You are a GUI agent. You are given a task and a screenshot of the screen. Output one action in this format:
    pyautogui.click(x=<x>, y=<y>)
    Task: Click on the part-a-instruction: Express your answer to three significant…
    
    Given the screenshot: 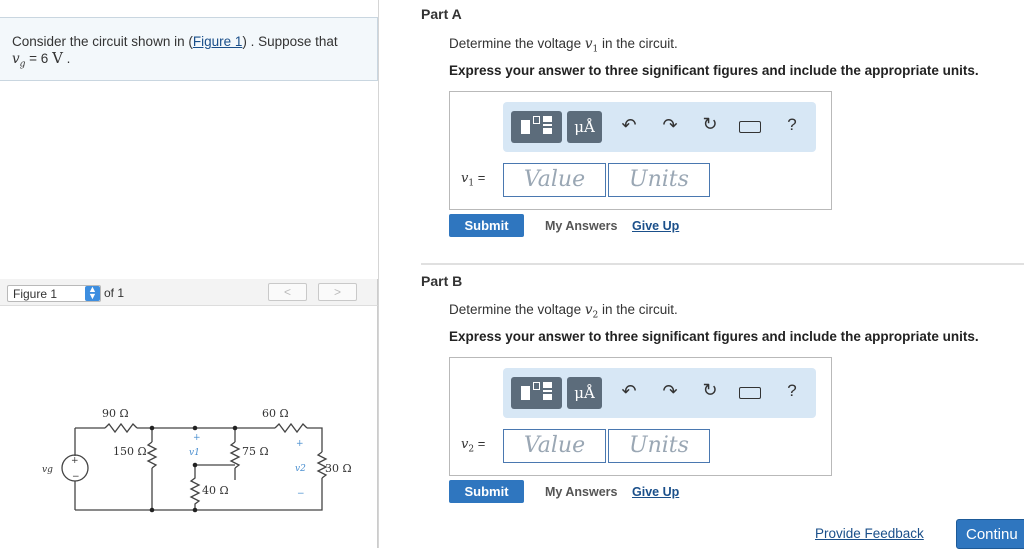 What is the action you would take?
    pyautogui.click(x=714, y=70)
    